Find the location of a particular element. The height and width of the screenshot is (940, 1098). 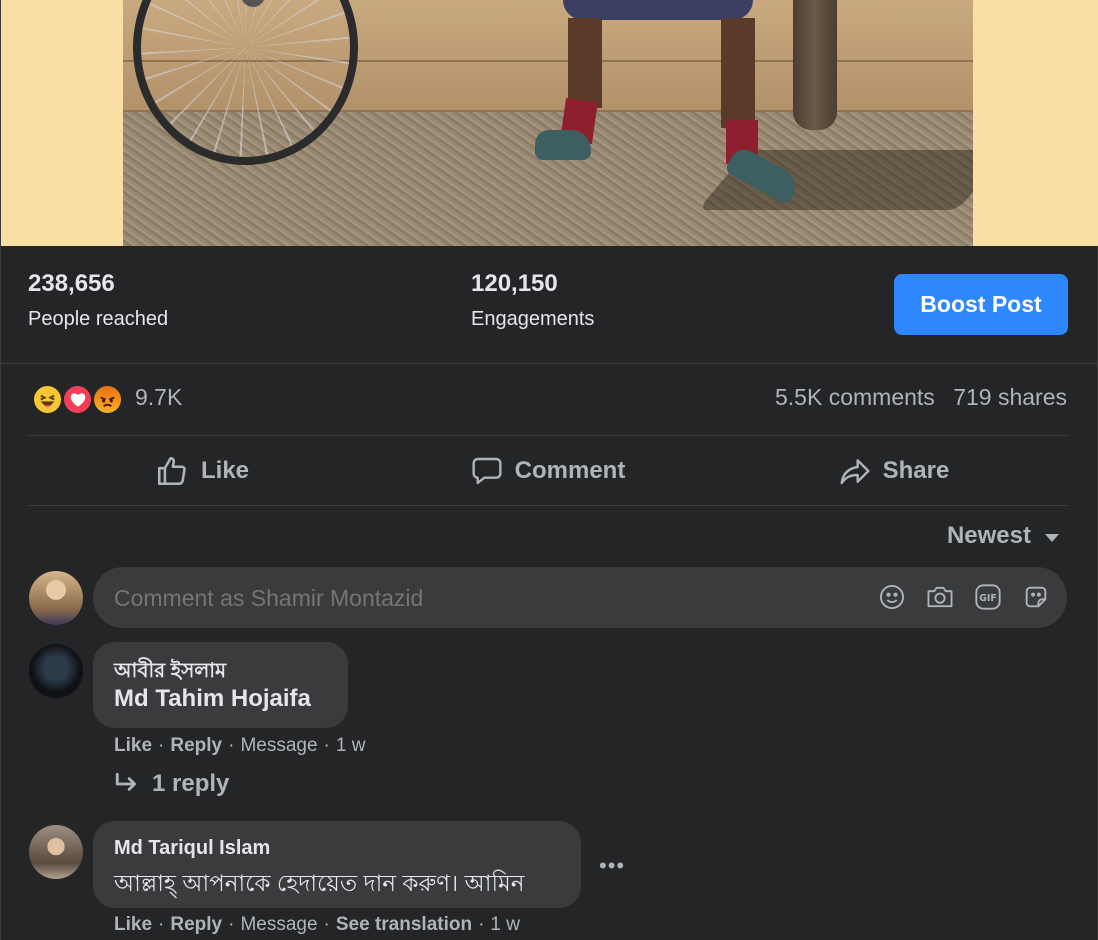

reaction-count: 9.7K is located at coordinates (158, 397).